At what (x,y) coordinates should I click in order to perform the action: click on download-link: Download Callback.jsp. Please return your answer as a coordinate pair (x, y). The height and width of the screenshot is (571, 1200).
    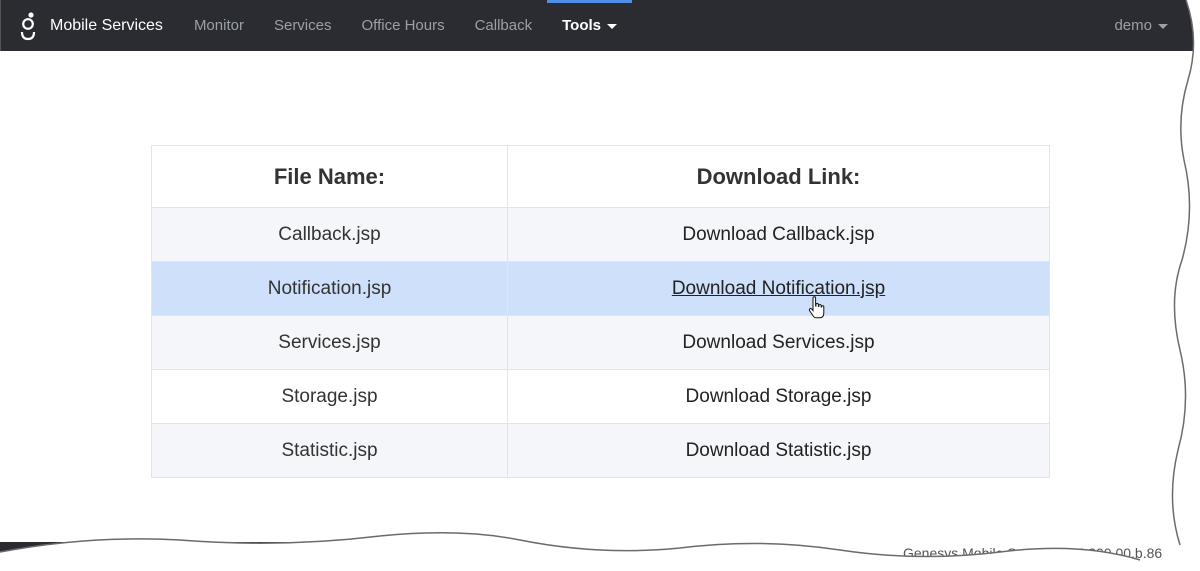
    Looking at the image, I should click on (778, 234).